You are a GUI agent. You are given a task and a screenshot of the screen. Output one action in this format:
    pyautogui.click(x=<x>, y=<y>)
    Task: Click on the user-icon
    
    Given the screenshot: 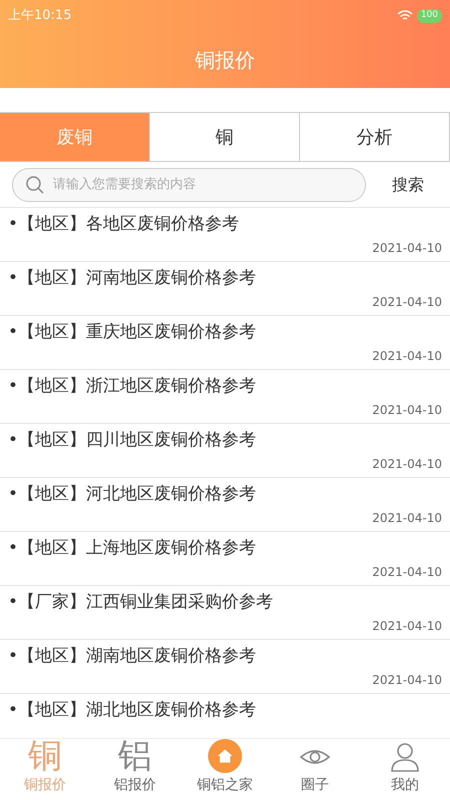 What is the action you would take?
    pyautogui.click(x=405, y=757)
    